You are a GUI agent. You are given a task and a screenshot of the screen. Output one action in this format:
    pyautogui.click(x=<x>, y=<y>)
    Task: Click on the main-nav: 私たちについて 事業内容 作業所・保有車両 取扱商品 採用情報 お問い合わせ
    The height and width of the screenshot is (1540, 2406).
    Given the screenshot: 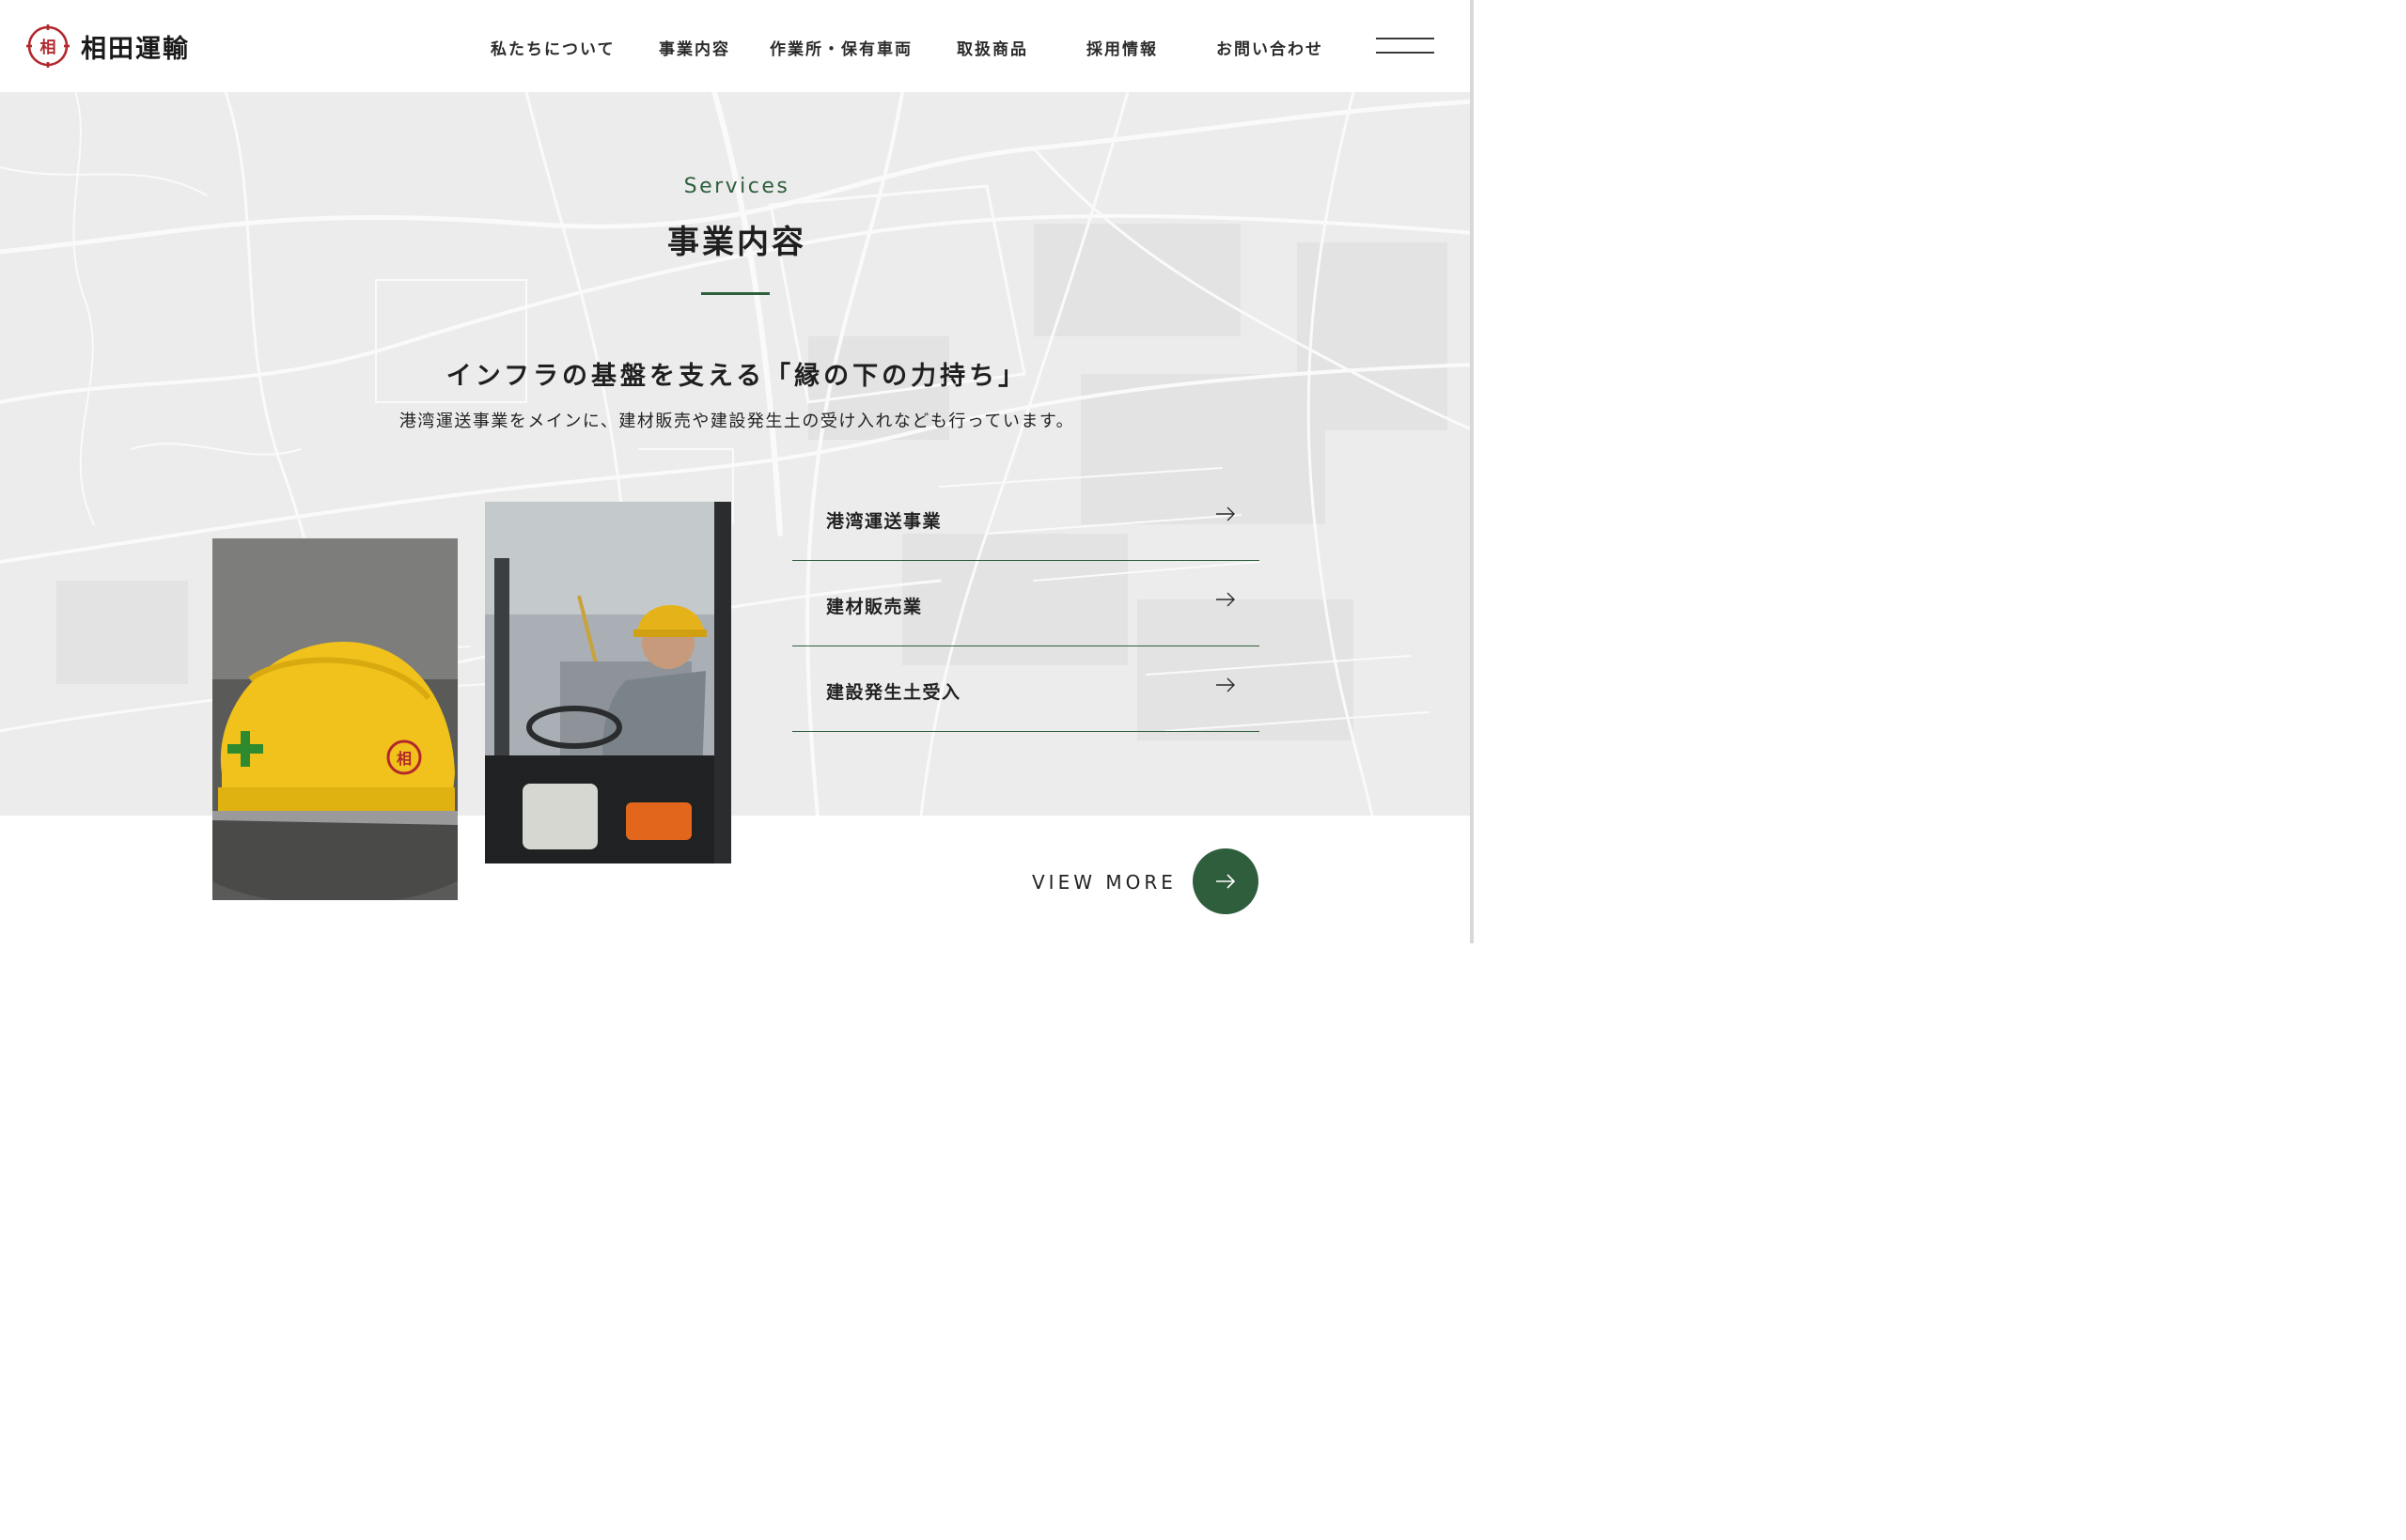 What is the action you would take?
    pyautogui.click(x=737, y=47)
    